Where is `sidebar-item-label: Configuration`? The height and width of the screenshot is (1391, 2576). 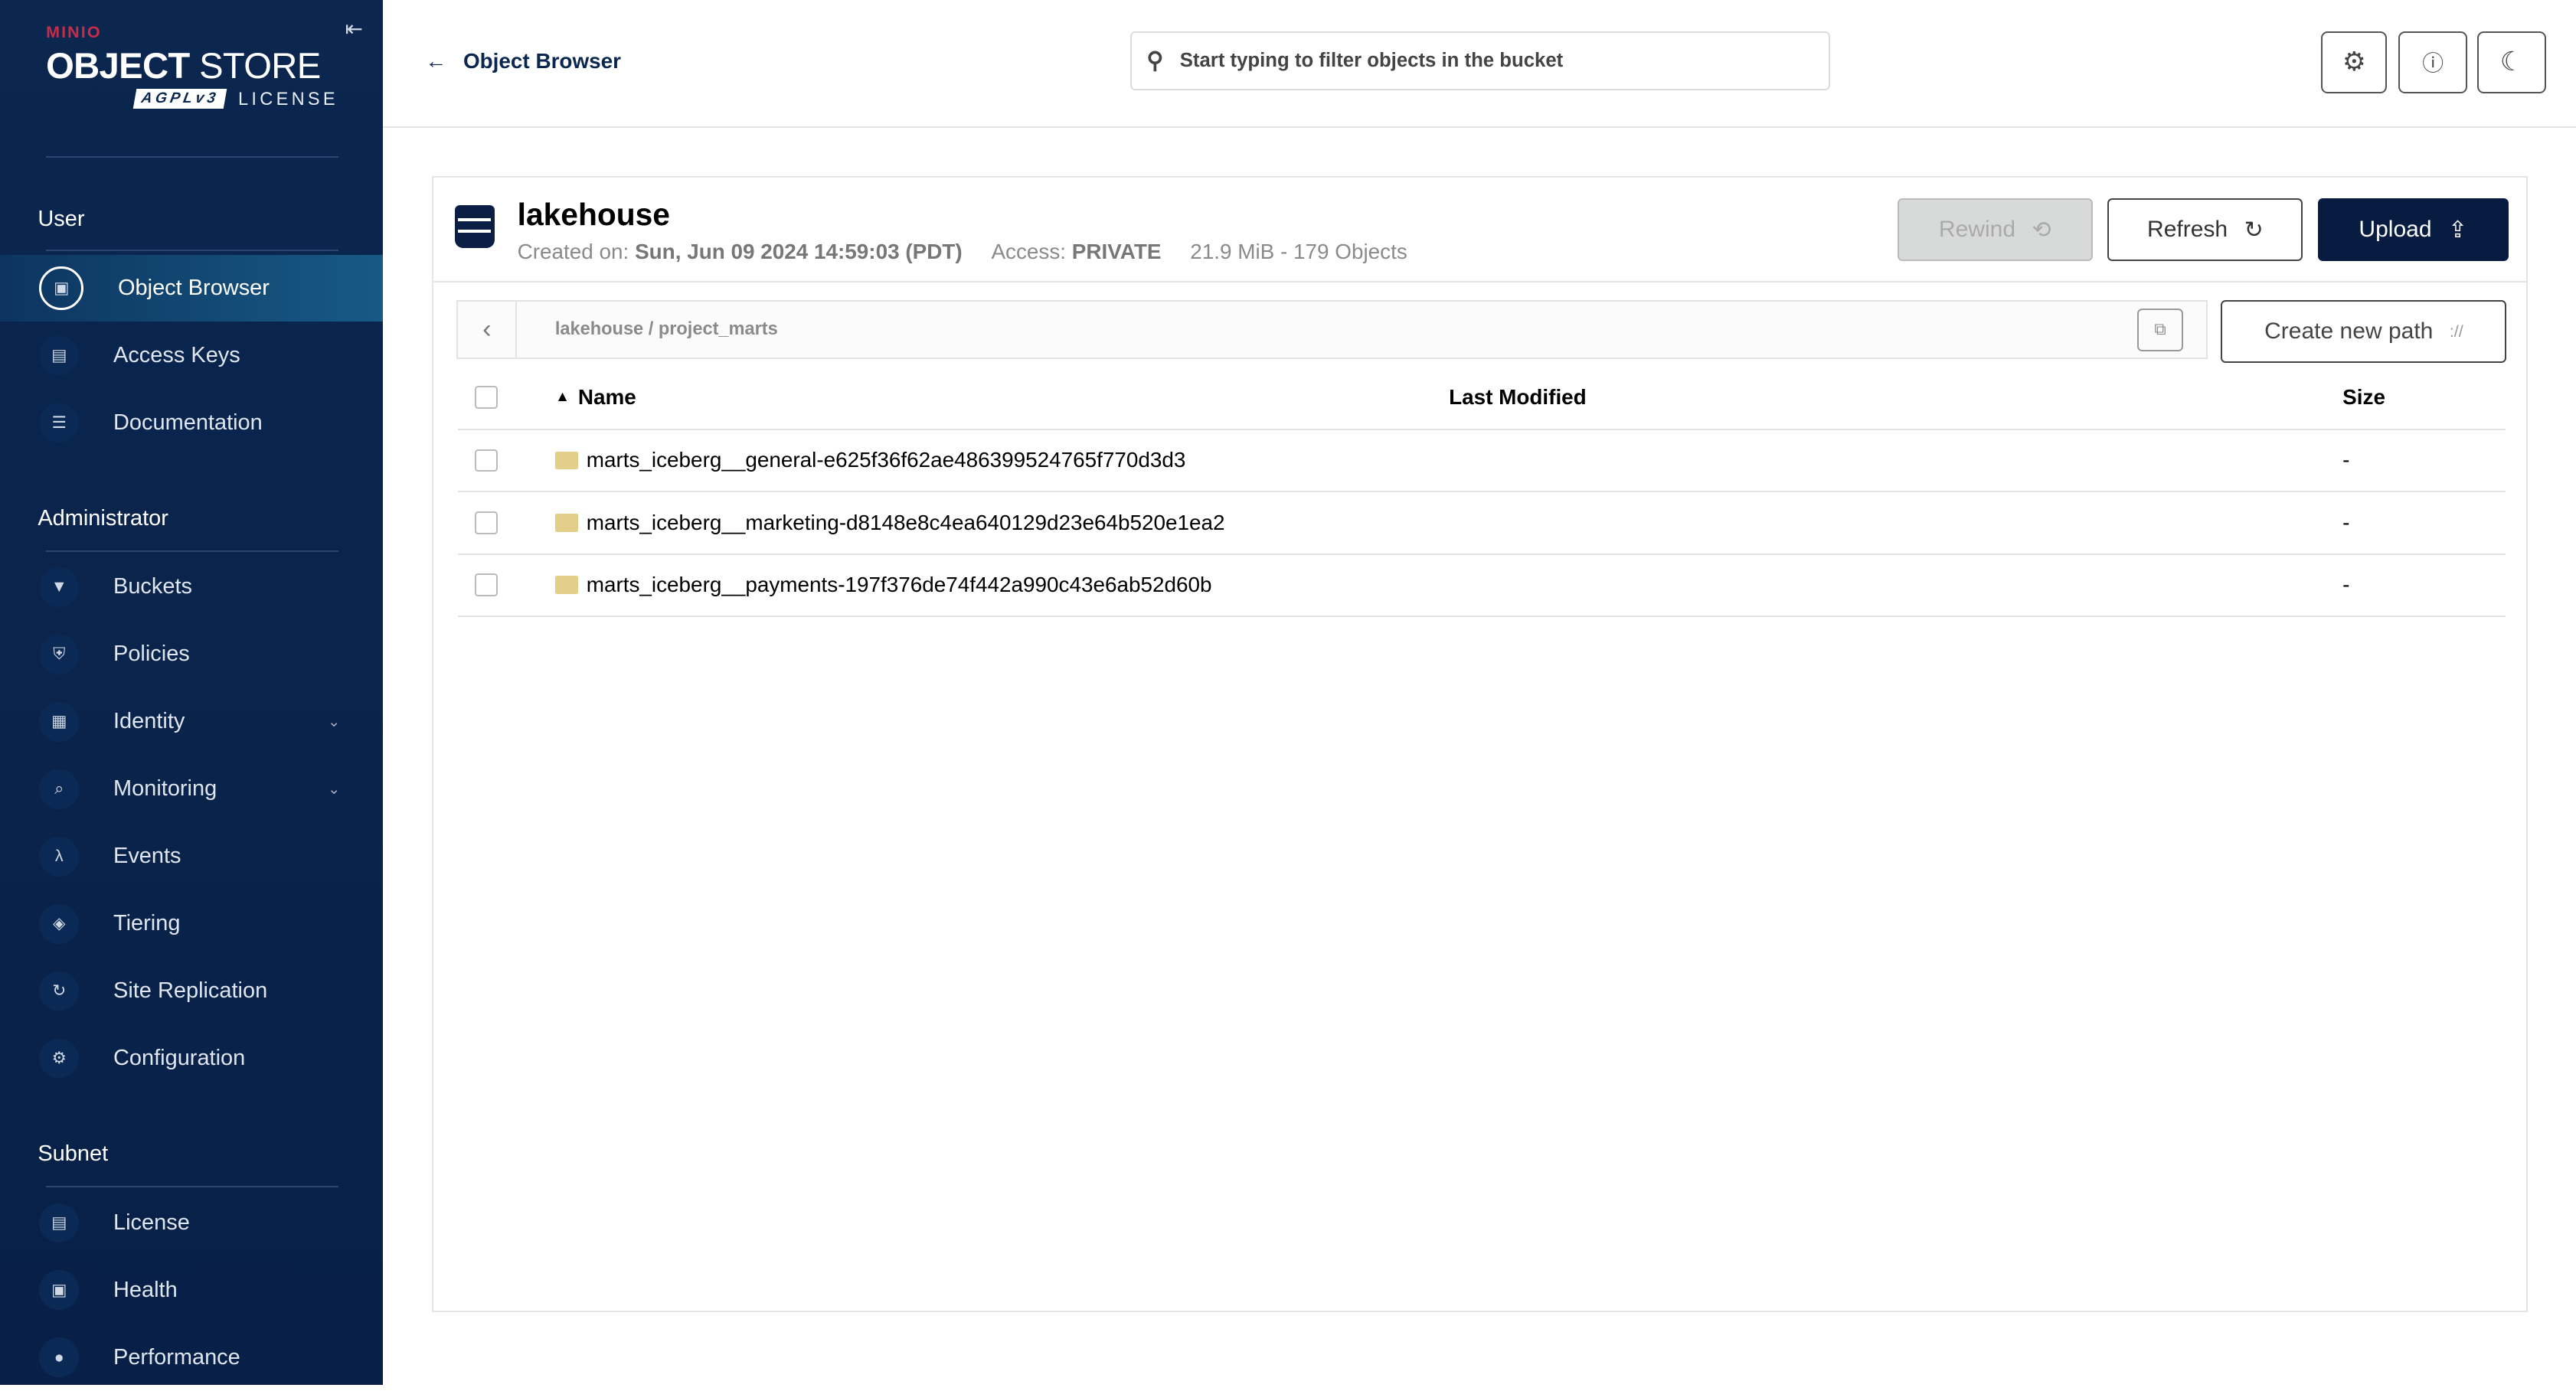
sidebar-item-label: Configuration is located at coordinates (179, 1058).